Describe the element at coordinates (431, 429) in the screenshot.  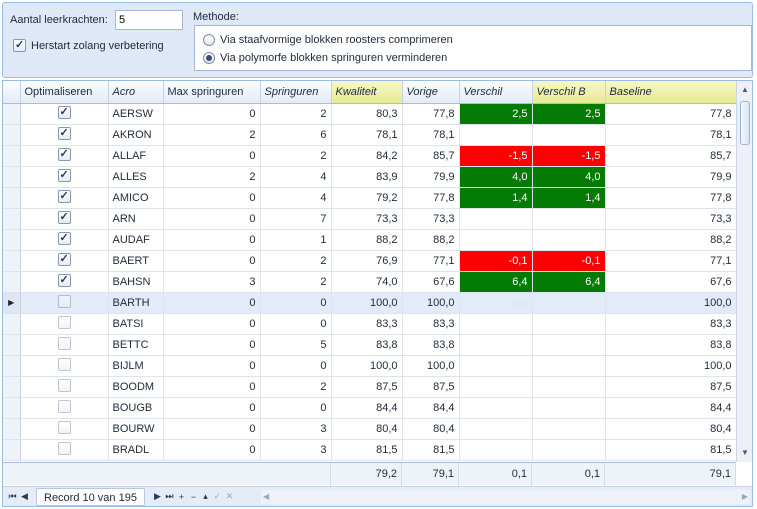
I see `vorige-cell: 80,4` at that location.